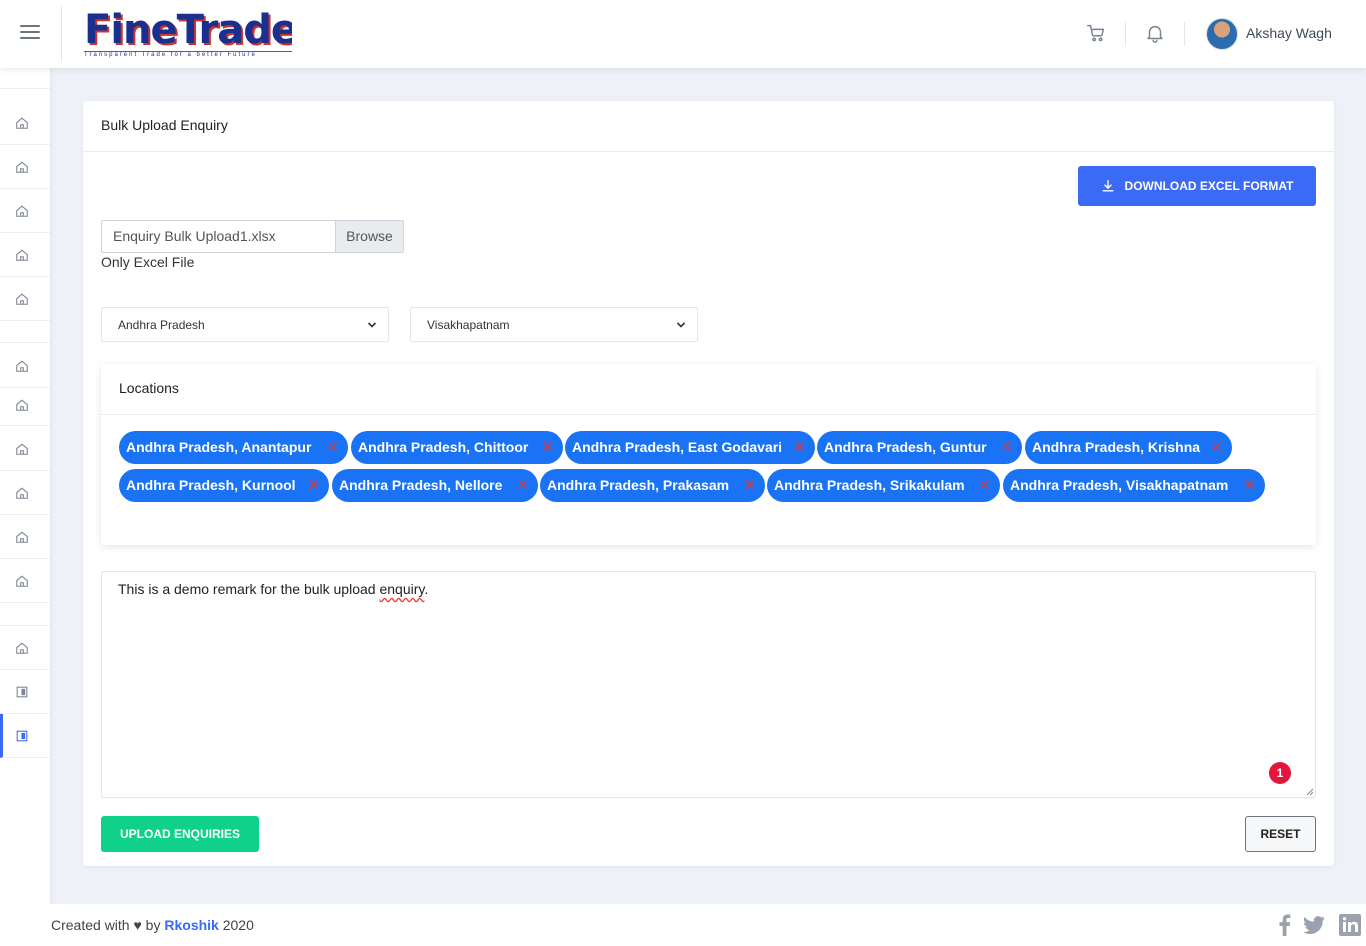 Image resolution: width=1366 pixels, height=946 pixels. What do you see at coordinates (245, 324) in the screenshot?
I see `state-select: Andhra Pradesh` at bounding box center [245, 324].